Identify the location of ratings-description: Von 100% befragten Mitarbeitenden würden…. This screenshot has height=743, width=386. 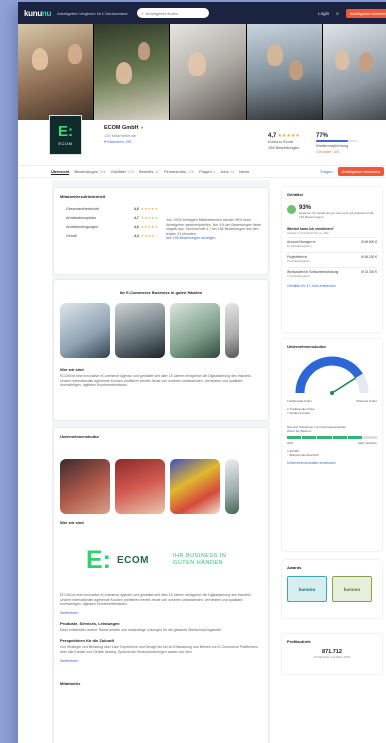
(214, 229).